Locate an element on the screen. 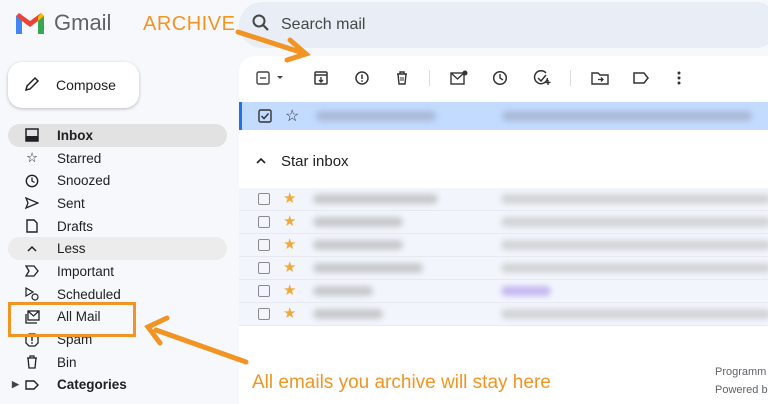  section-title: Star inbox is located at coordinates (315, 161).